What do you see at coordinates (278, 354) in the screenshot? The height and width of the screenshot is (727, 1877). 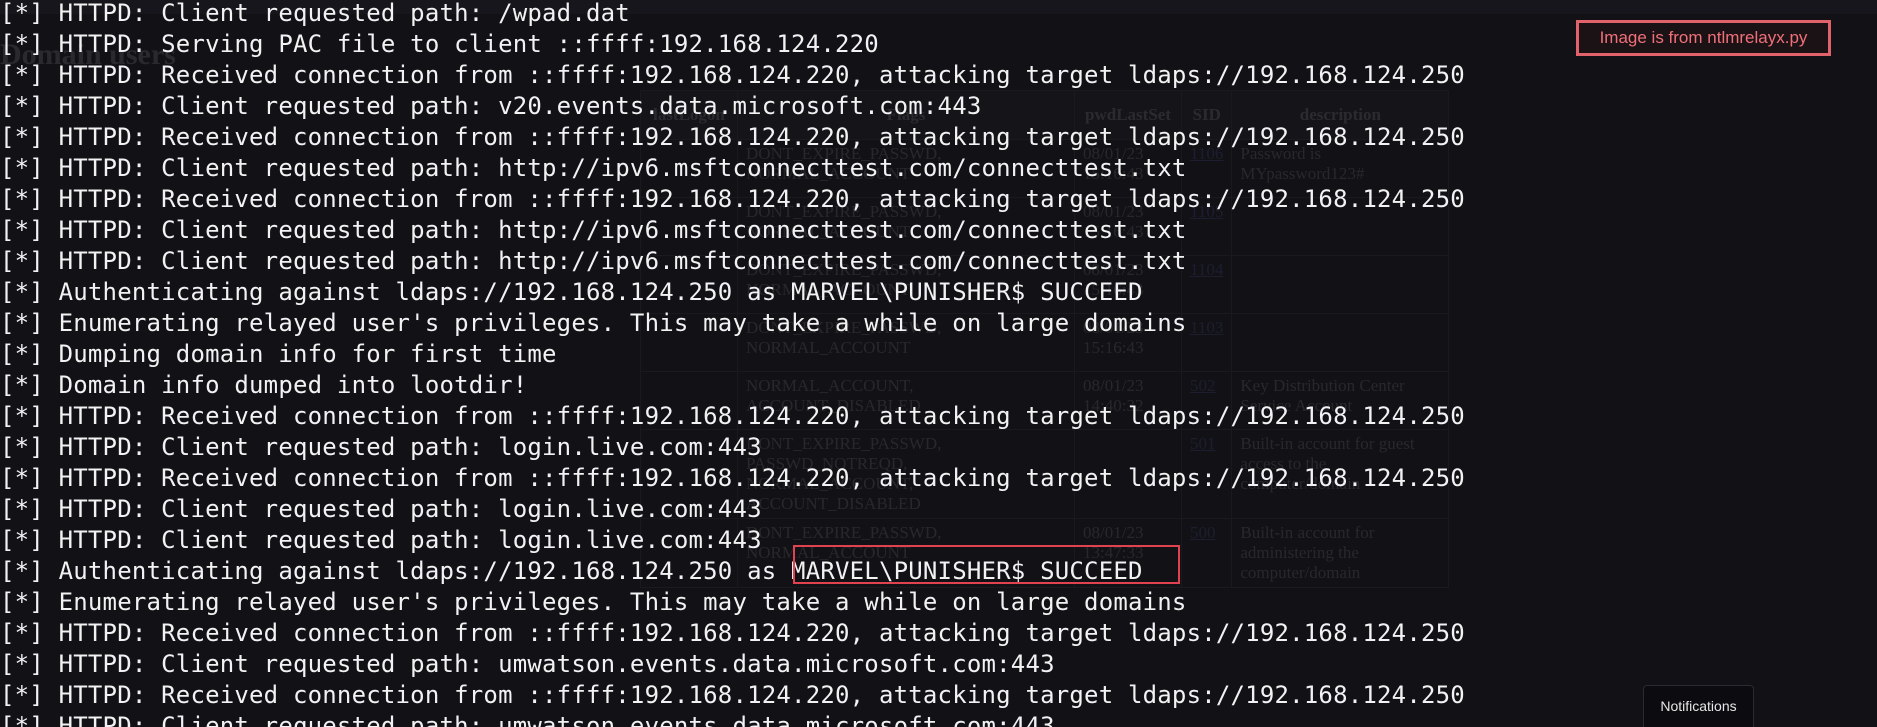 I see `terminal-line: [*] Dumping domain info for first time` at bounding box center [278, 354].